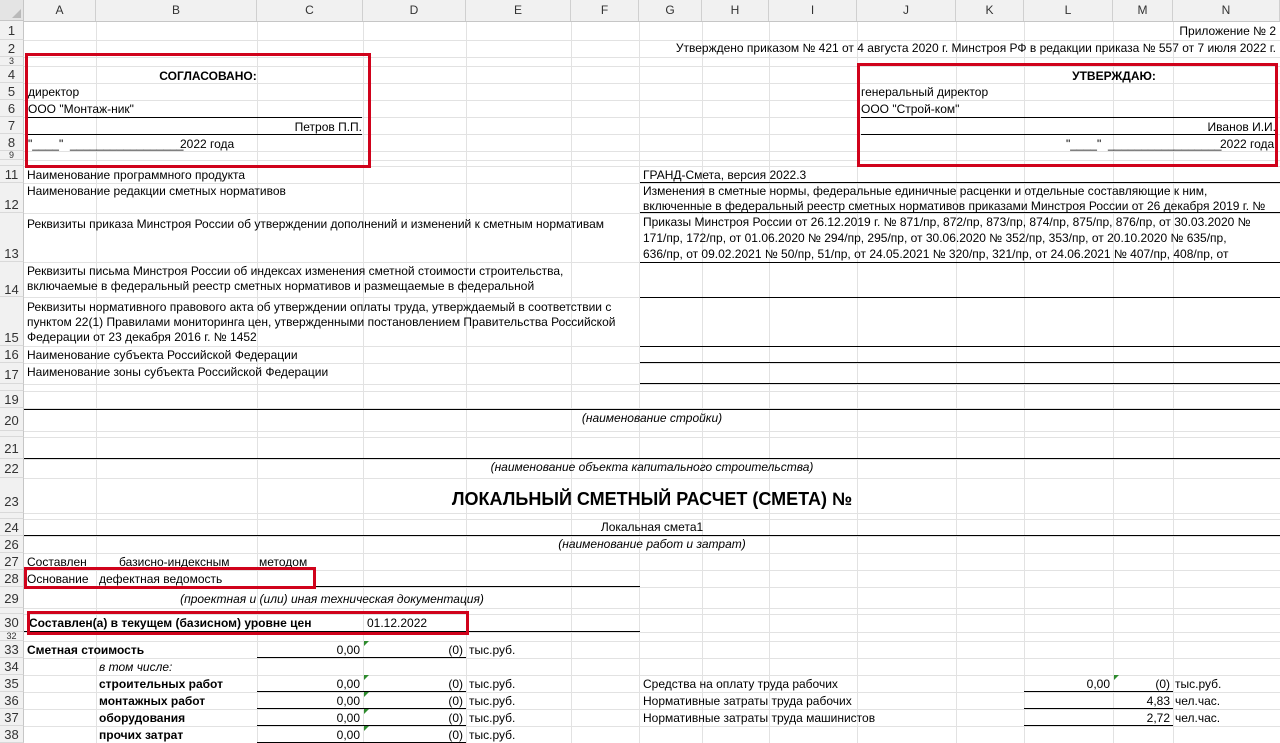 The image size is (1280, 743). I want to click on labor-pay-unit: тыс.руб., so click(1198, 684).